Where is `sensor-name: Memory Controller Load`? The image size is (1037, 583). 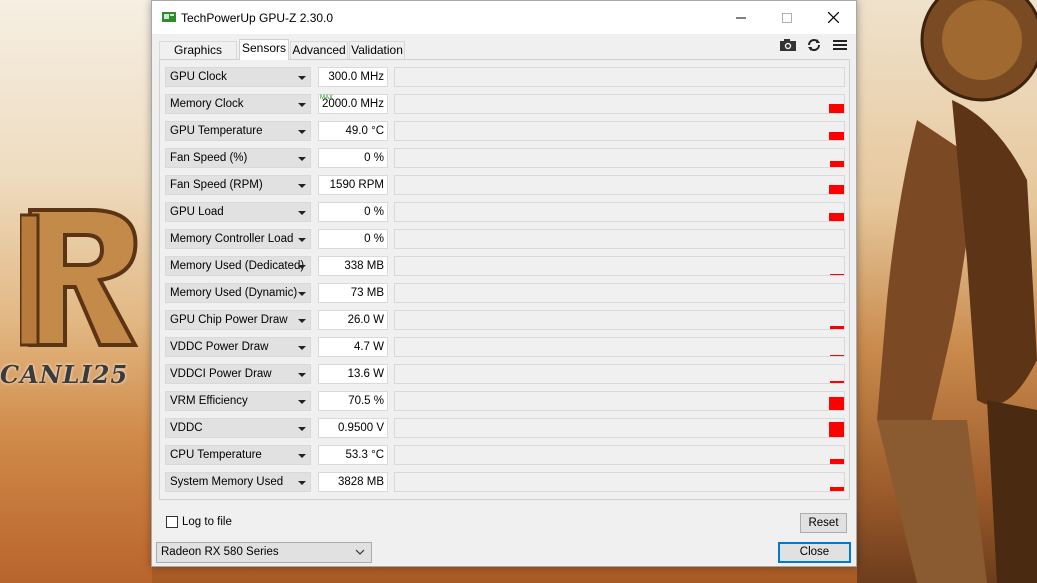
sensor-name: Memory Controller Load is located at coordinates (232, 239).